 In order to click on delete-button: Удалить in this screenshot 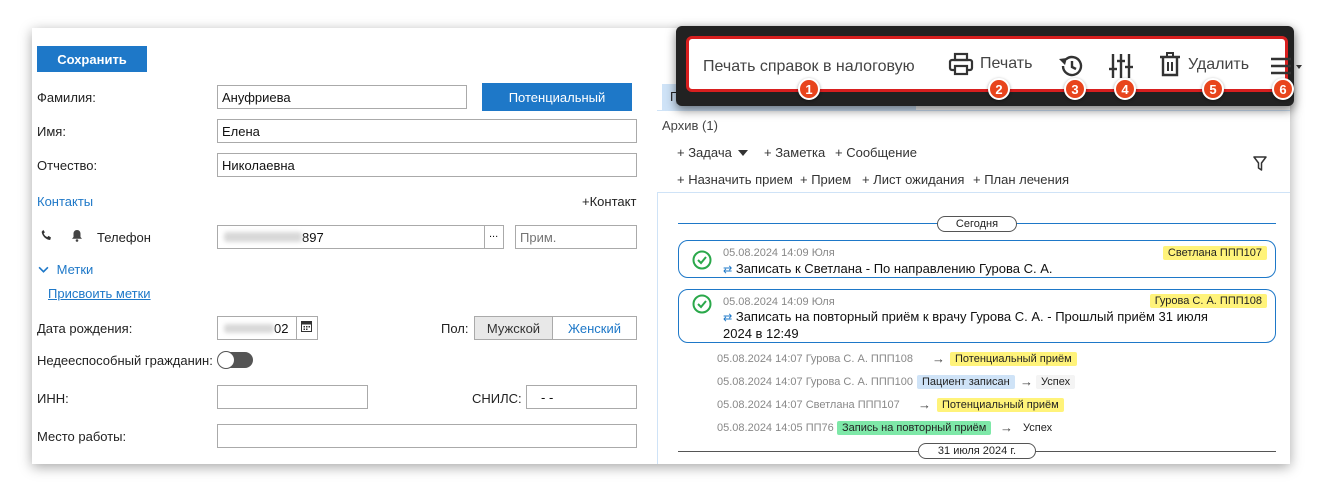, I will do `click(1203, 65)`.